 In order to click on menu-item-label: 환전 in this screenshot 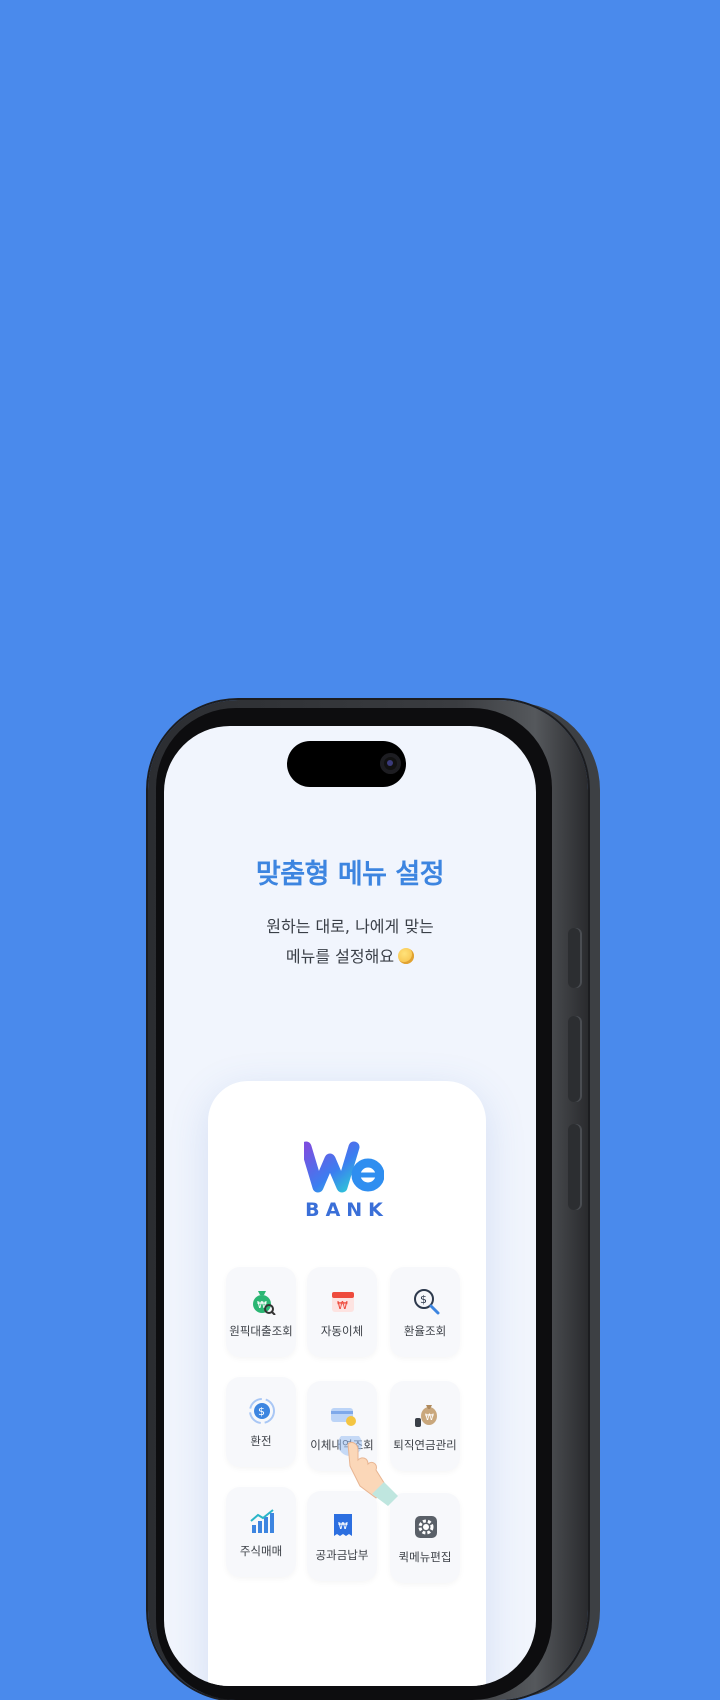, I will do `click(261, 1441)`.